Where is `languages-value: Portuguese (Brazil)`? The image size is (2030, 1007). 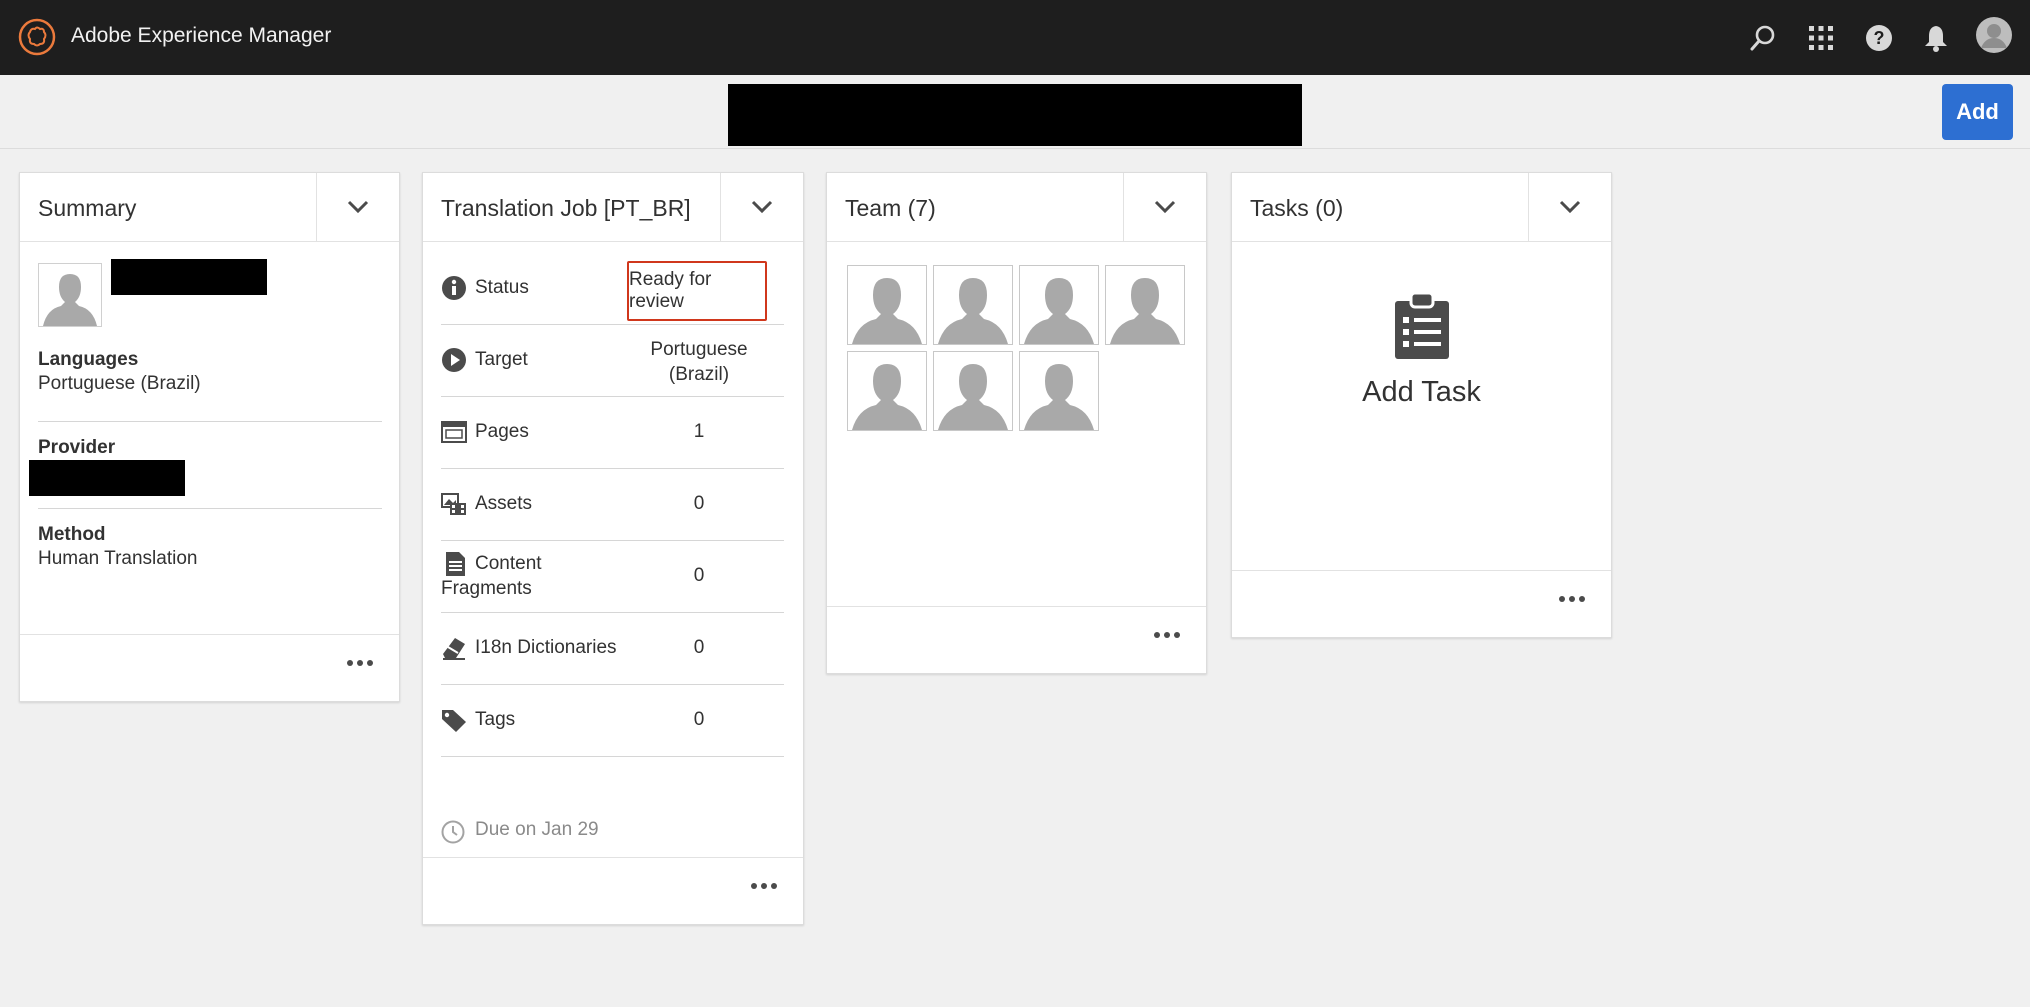
languages-value: Portuguese (Brazil) is located at coordinates (119, 383).